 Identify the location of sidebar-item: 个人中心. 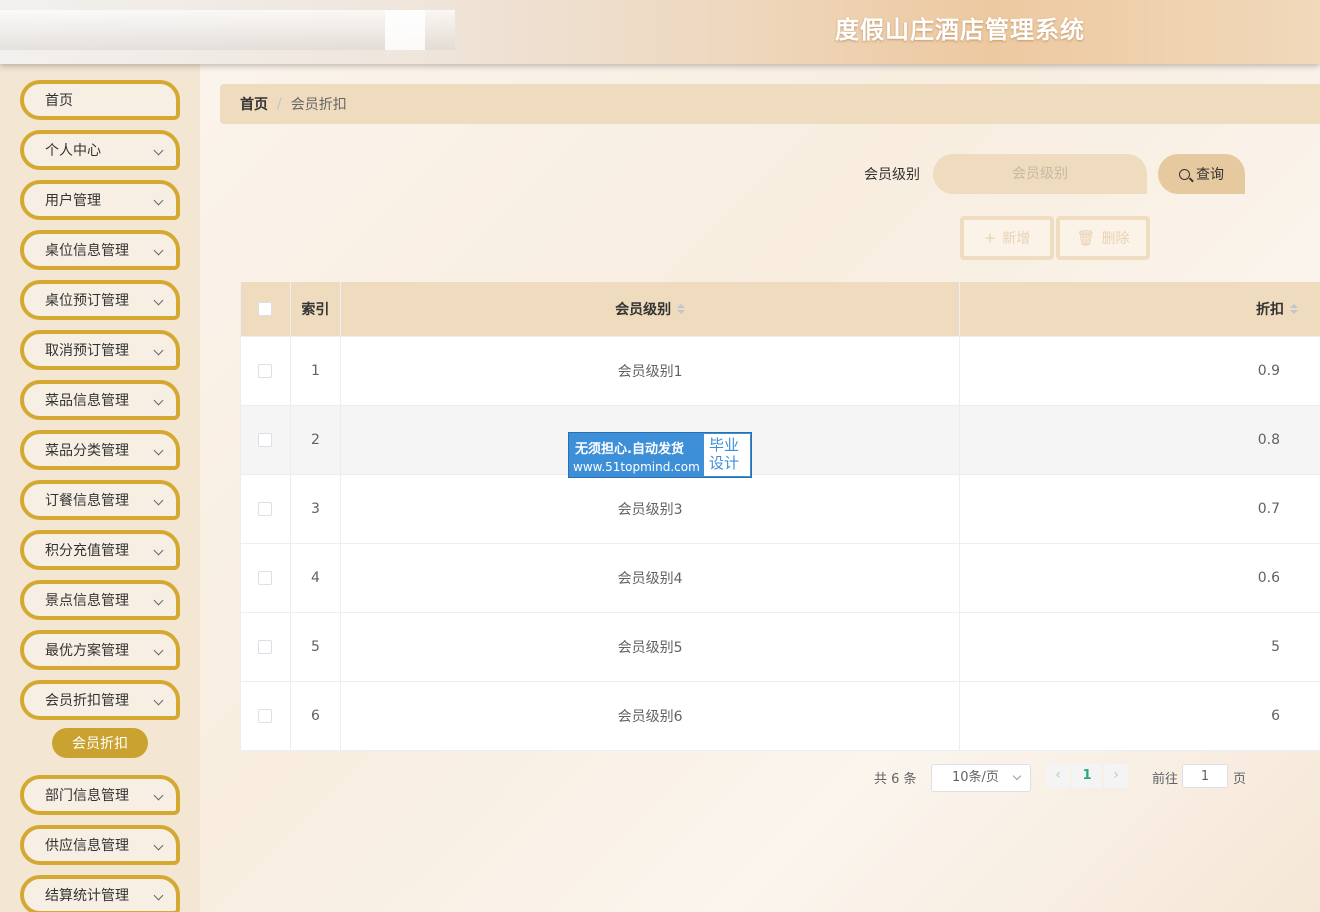
(100, 150).